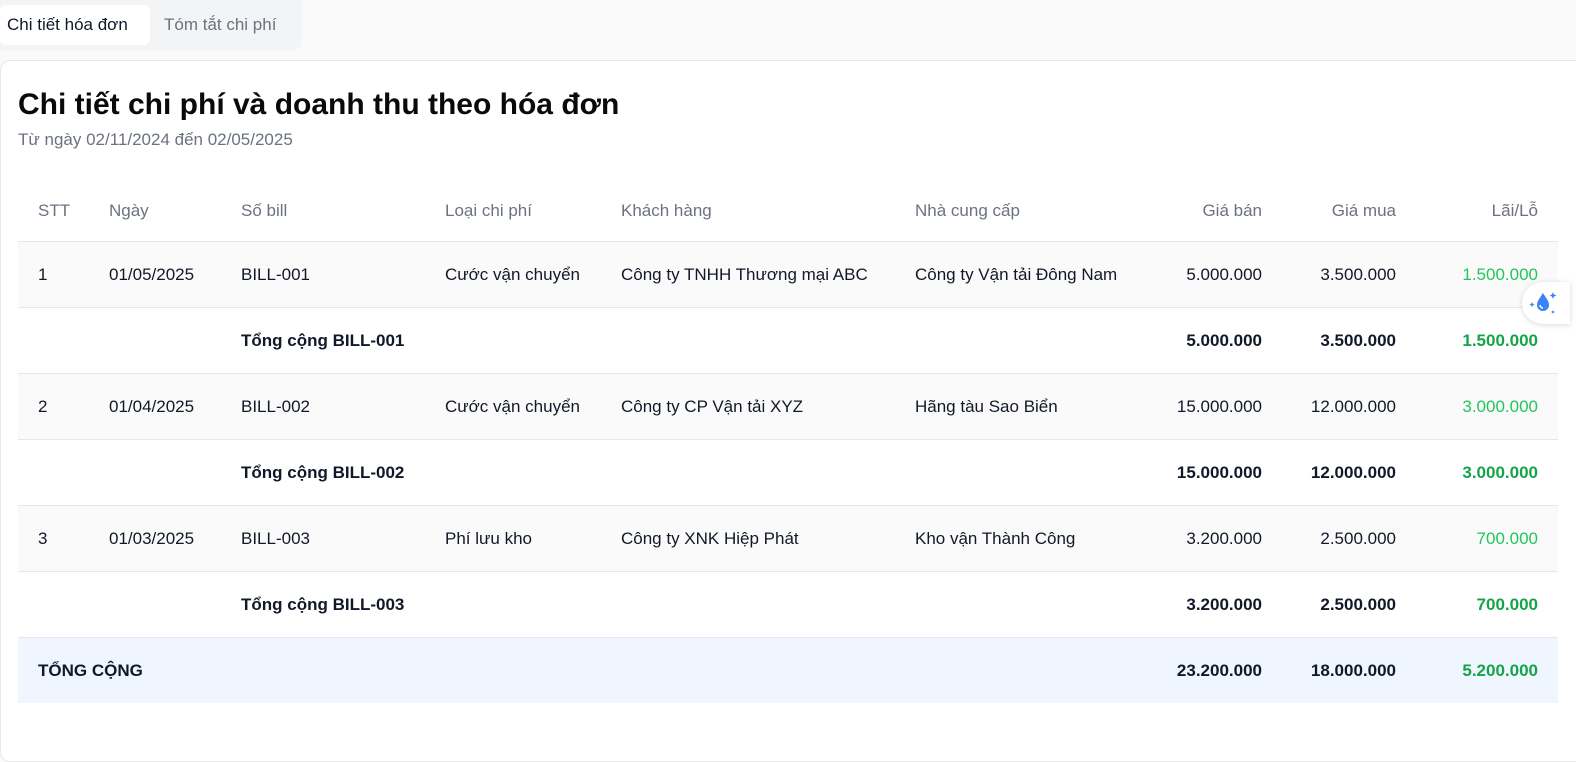  Describe the element at coordinates (1477, 670) in the screenshot. I see `grand-total-profit-loss: 5.200.000` at that location.